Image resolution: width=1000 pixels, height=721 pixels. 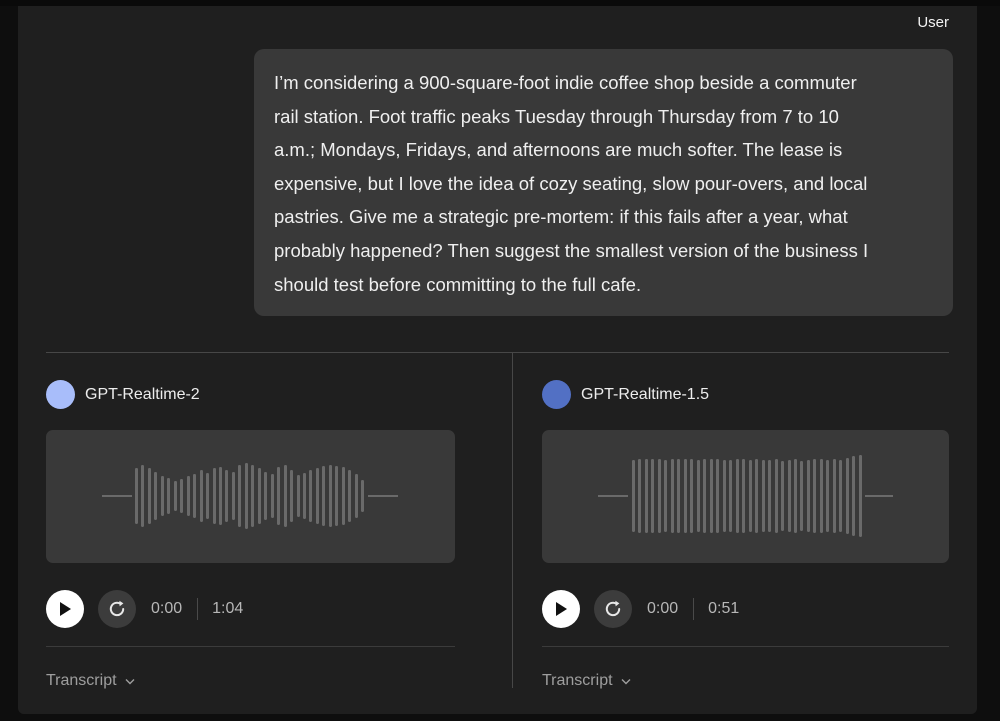 I want to click on audio-controls: 0:00 1:04, so click(x=144, y=609).